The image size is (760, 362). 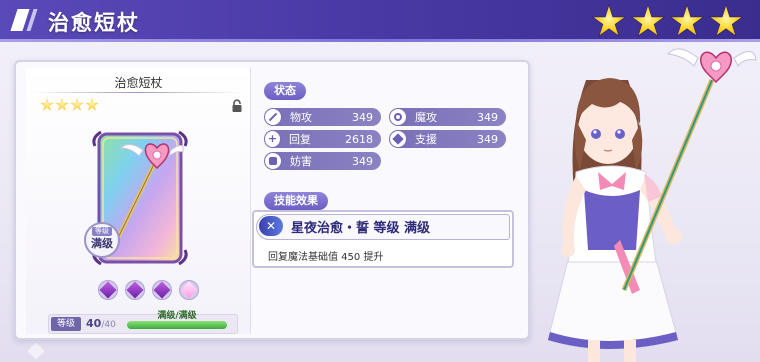 I want to click on badge-label: 满级, so click(x=102, y=243).